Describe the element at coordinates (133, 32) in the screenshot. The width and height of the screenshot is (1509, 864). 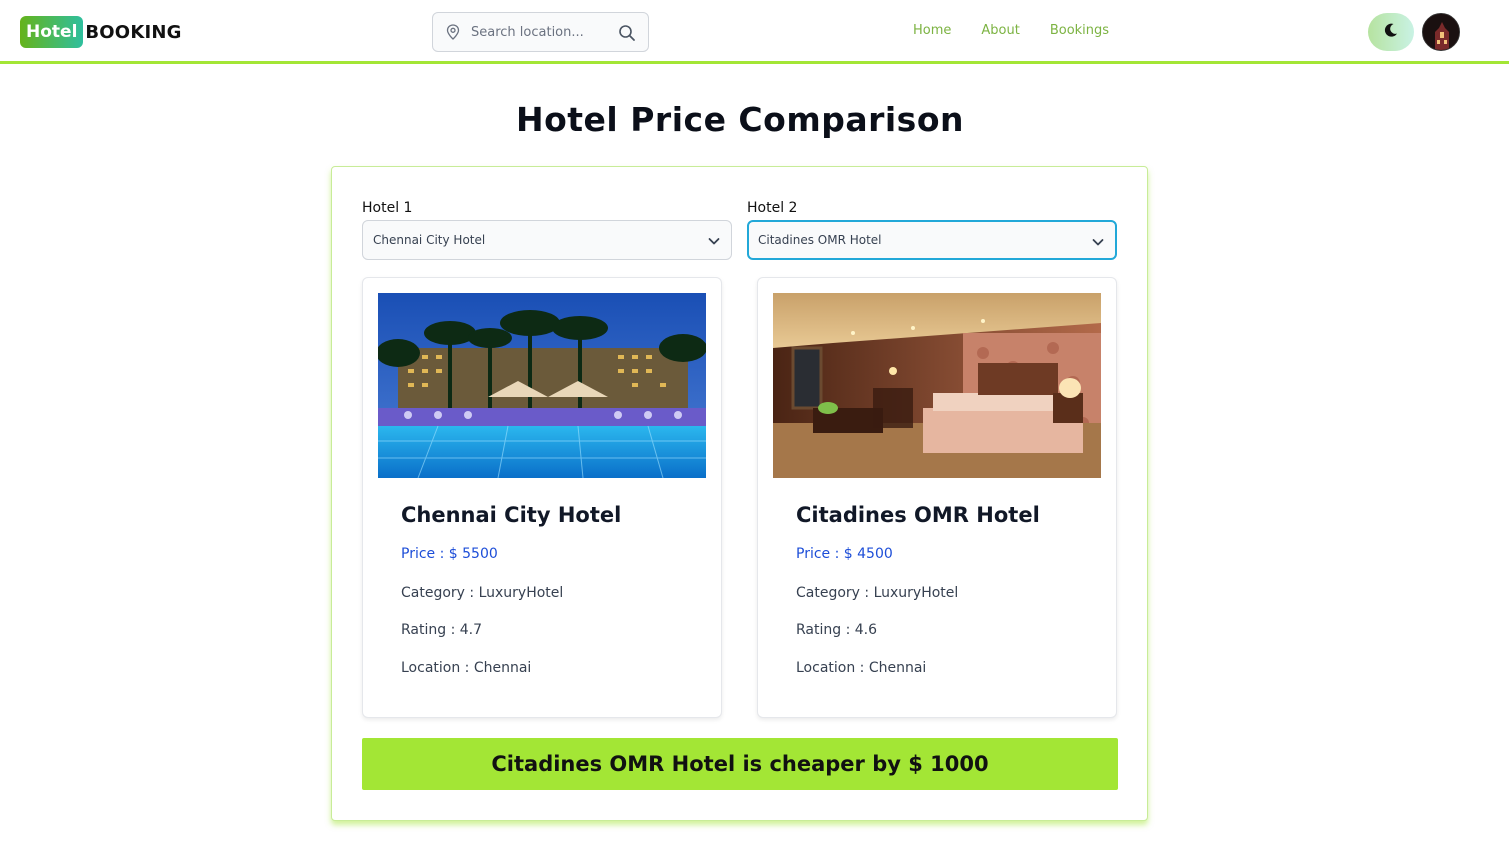
I see `logo-text: BOOKING` at that location.